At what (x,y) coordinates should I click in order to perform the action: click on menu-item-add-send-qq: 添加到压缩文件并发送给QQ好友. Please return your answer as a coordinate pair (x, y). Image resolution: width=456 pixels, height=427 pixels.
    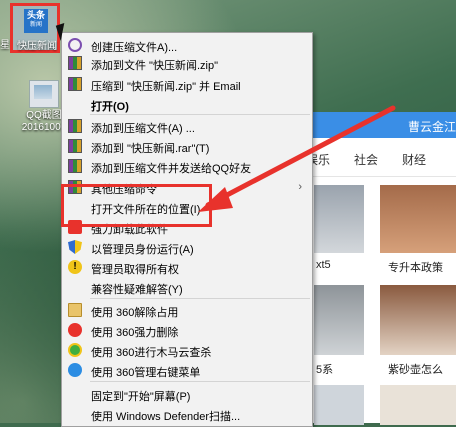
    Looking at the image, I should click on (187, 166).